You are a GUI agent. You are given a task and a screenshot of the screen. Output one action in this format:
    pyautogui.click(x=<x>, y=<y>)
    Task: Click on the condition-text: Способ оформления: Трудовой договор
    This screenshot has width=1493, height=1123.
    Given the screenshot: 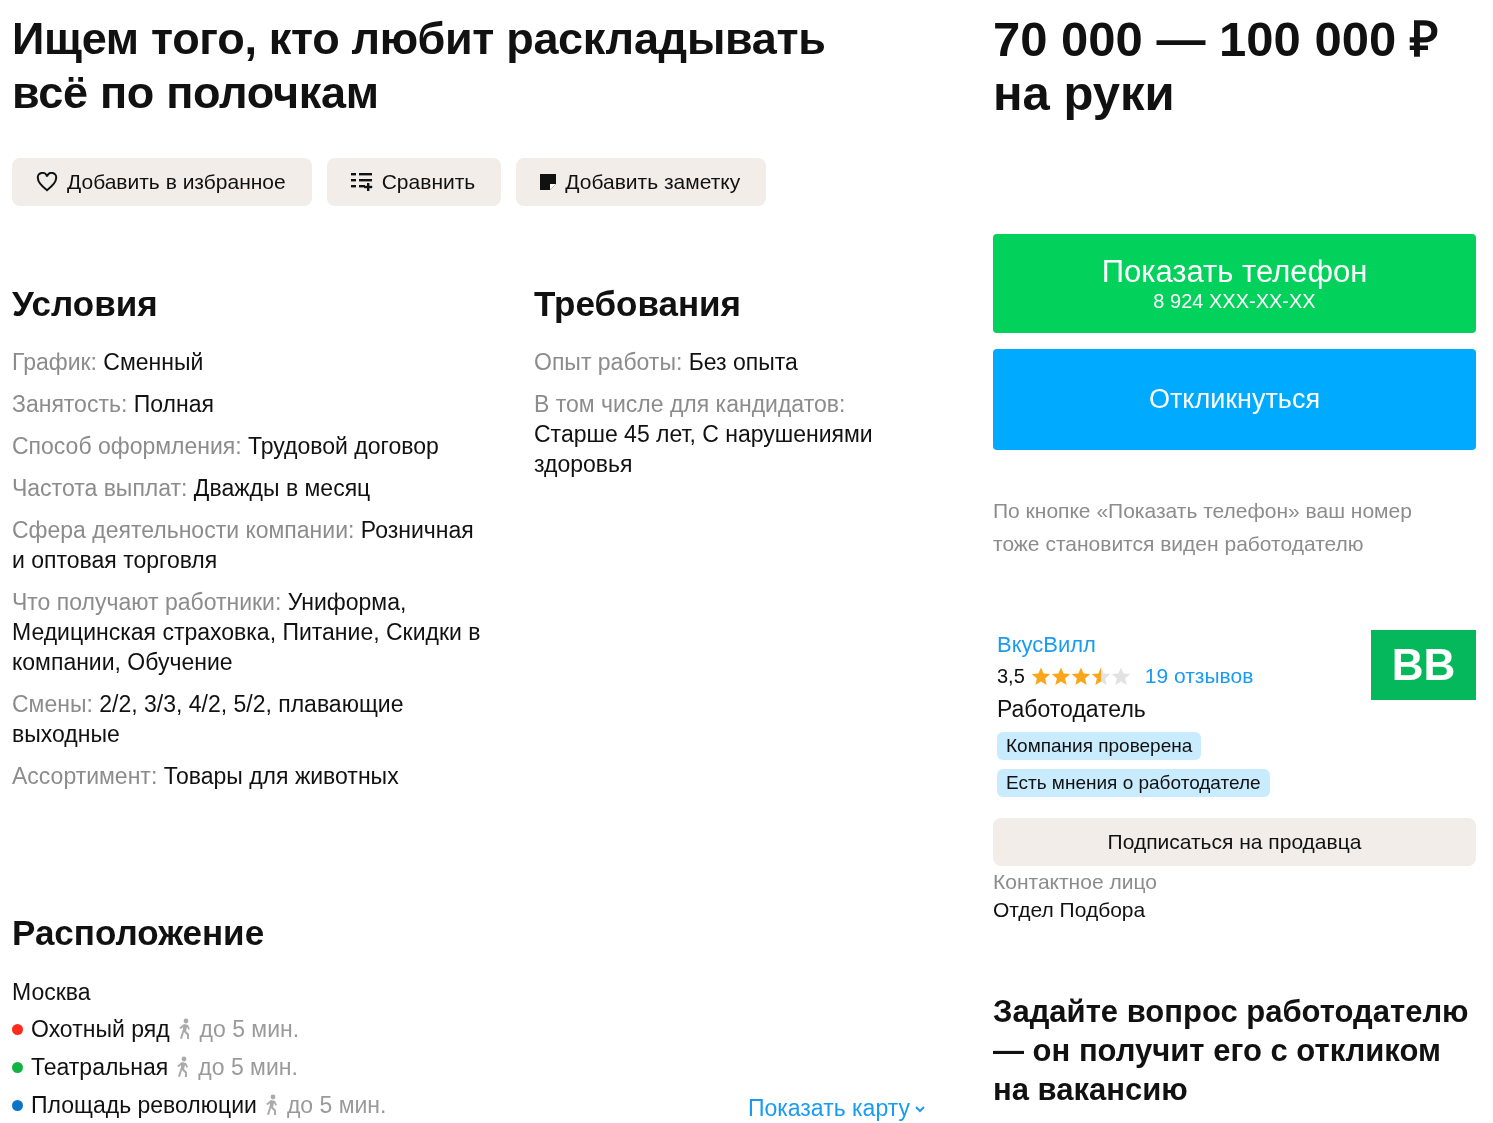 What is the action you would take?
    pyautogui.click(x=226, y=446)
    